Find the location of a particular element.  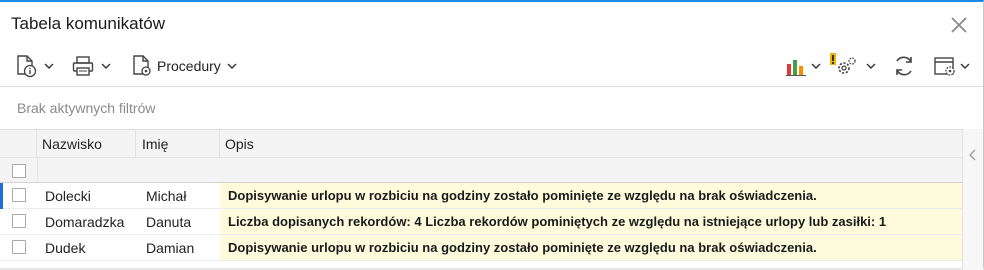

print-icon is located at coordinates (83, 66).